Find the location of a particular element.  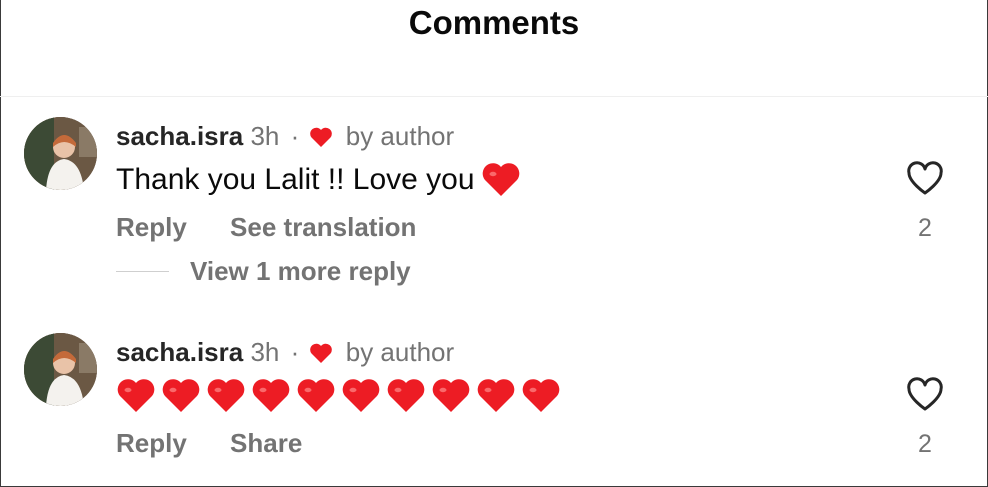

comment-actions: Reply See translation is located at coordinates (284, 227).